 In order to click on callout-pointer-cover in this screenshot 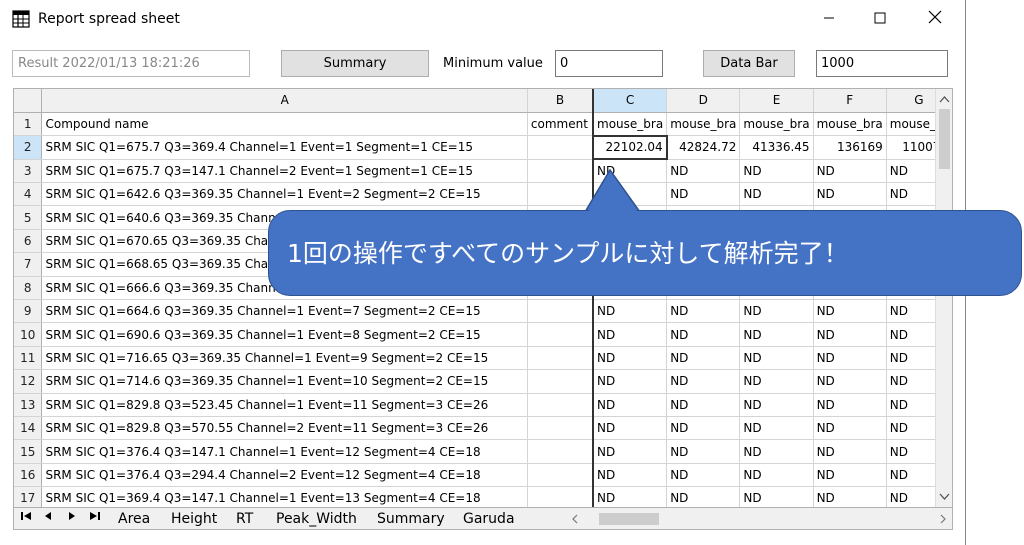, I will do `click(613, 192)`.